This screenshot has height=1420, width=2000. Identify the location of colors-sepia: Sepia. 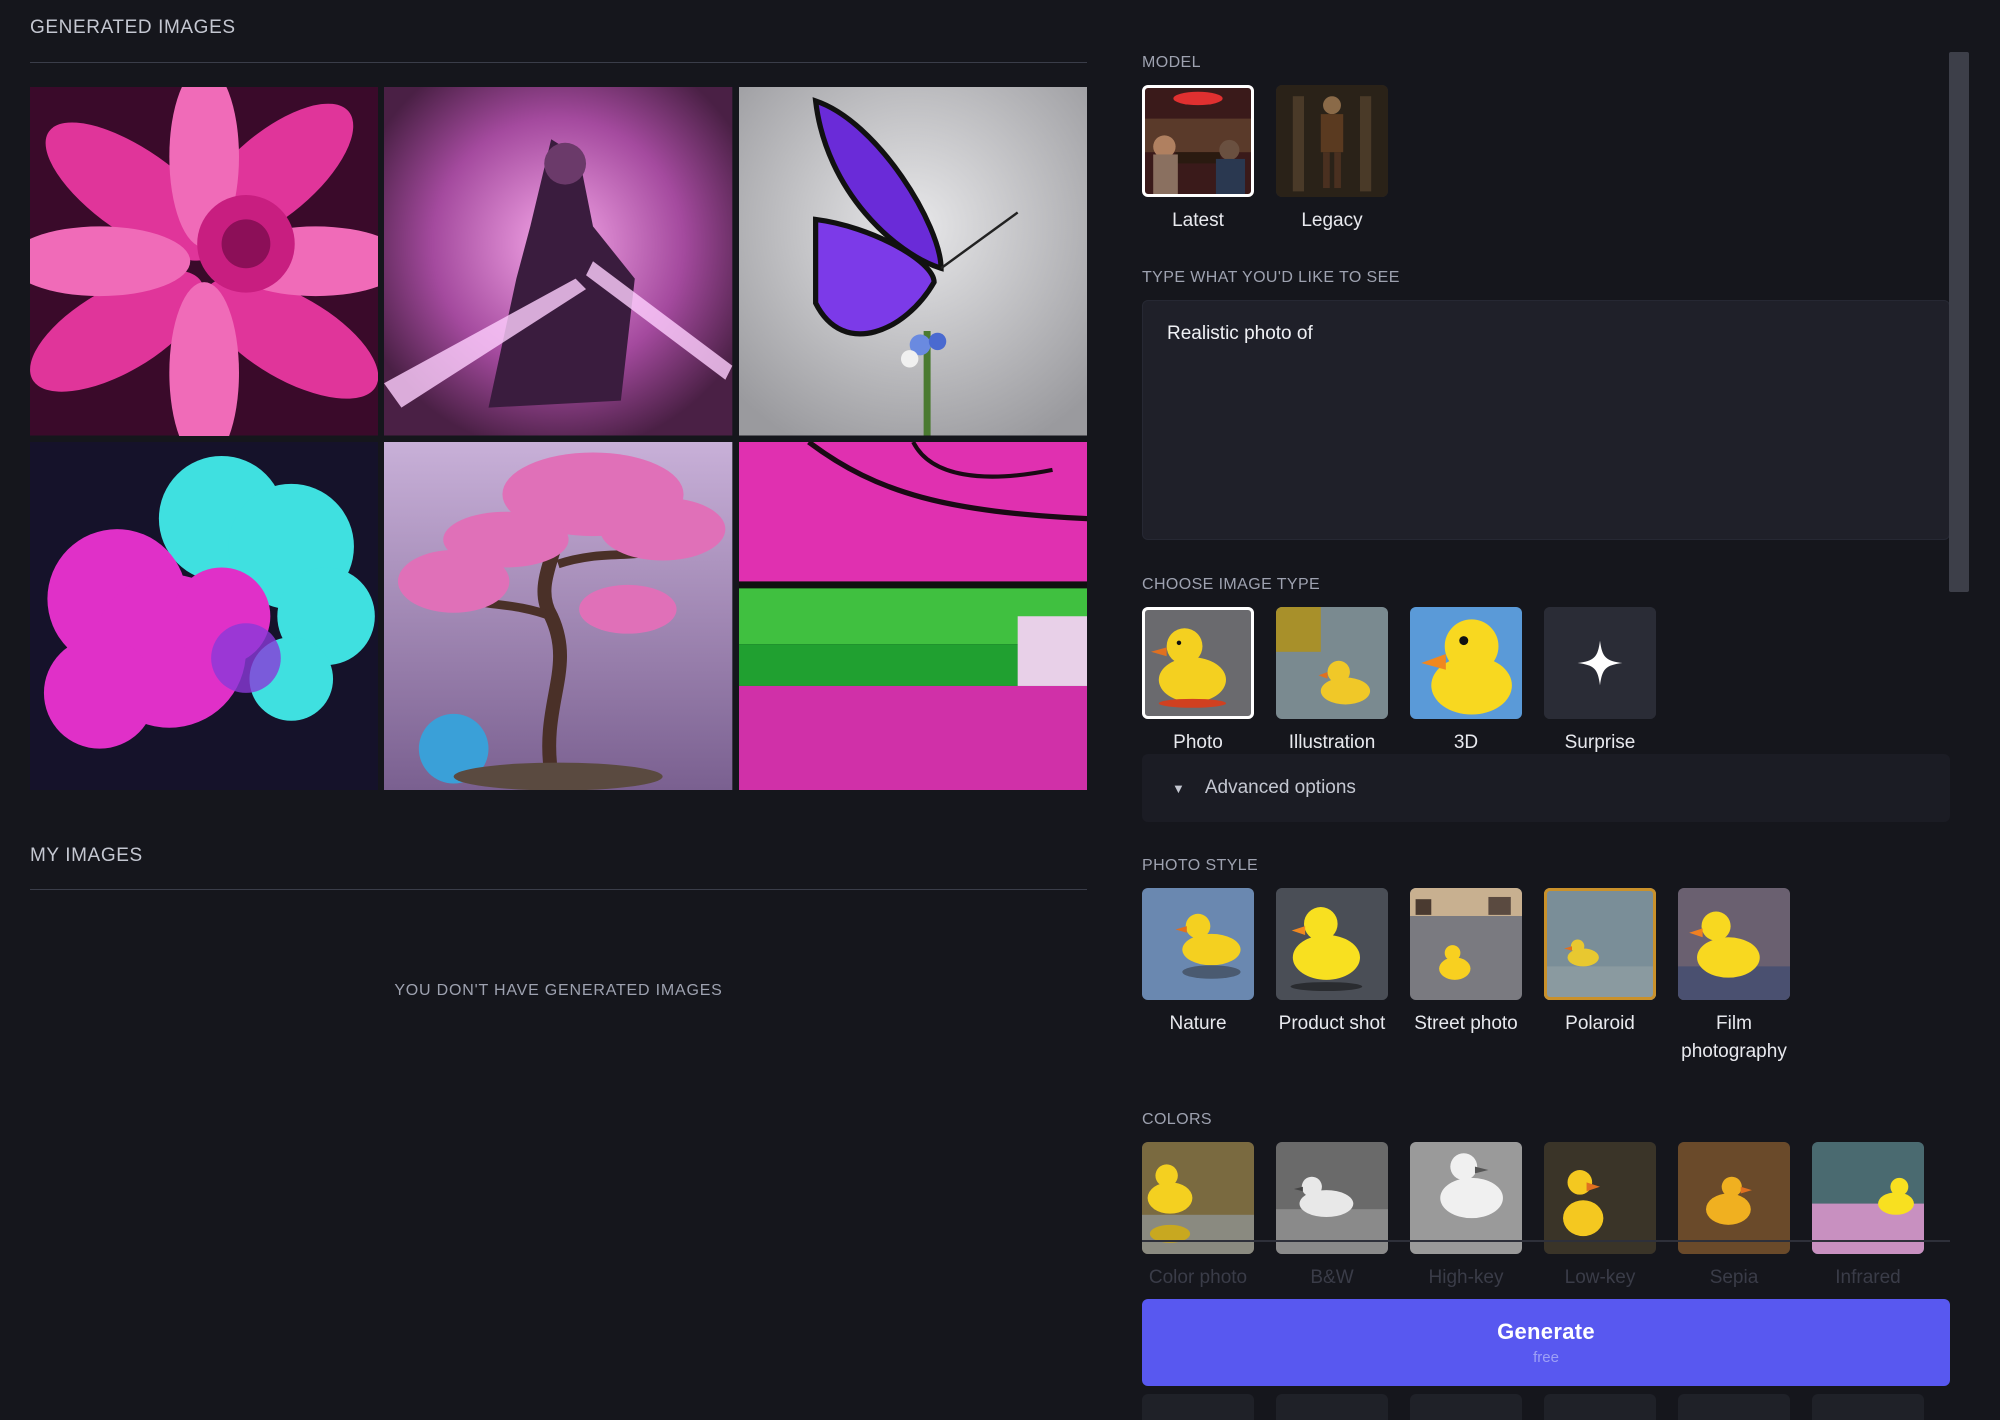
(1734, 1217).